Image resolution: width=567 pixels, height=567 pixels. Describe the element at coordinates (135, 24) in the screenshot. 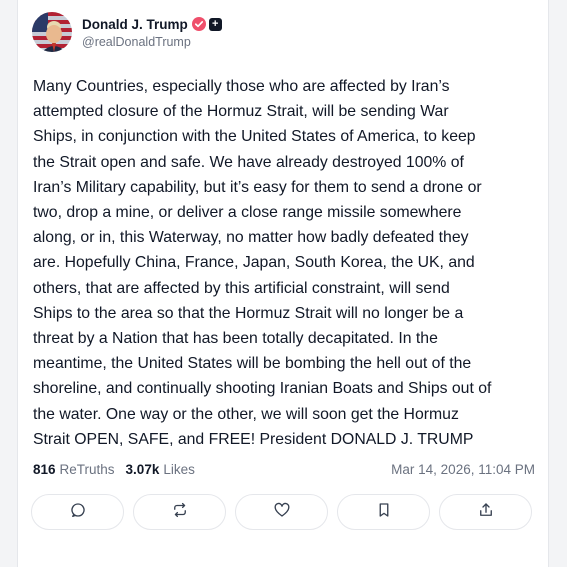

I see `display-name: Donald J. Trump` at that location.